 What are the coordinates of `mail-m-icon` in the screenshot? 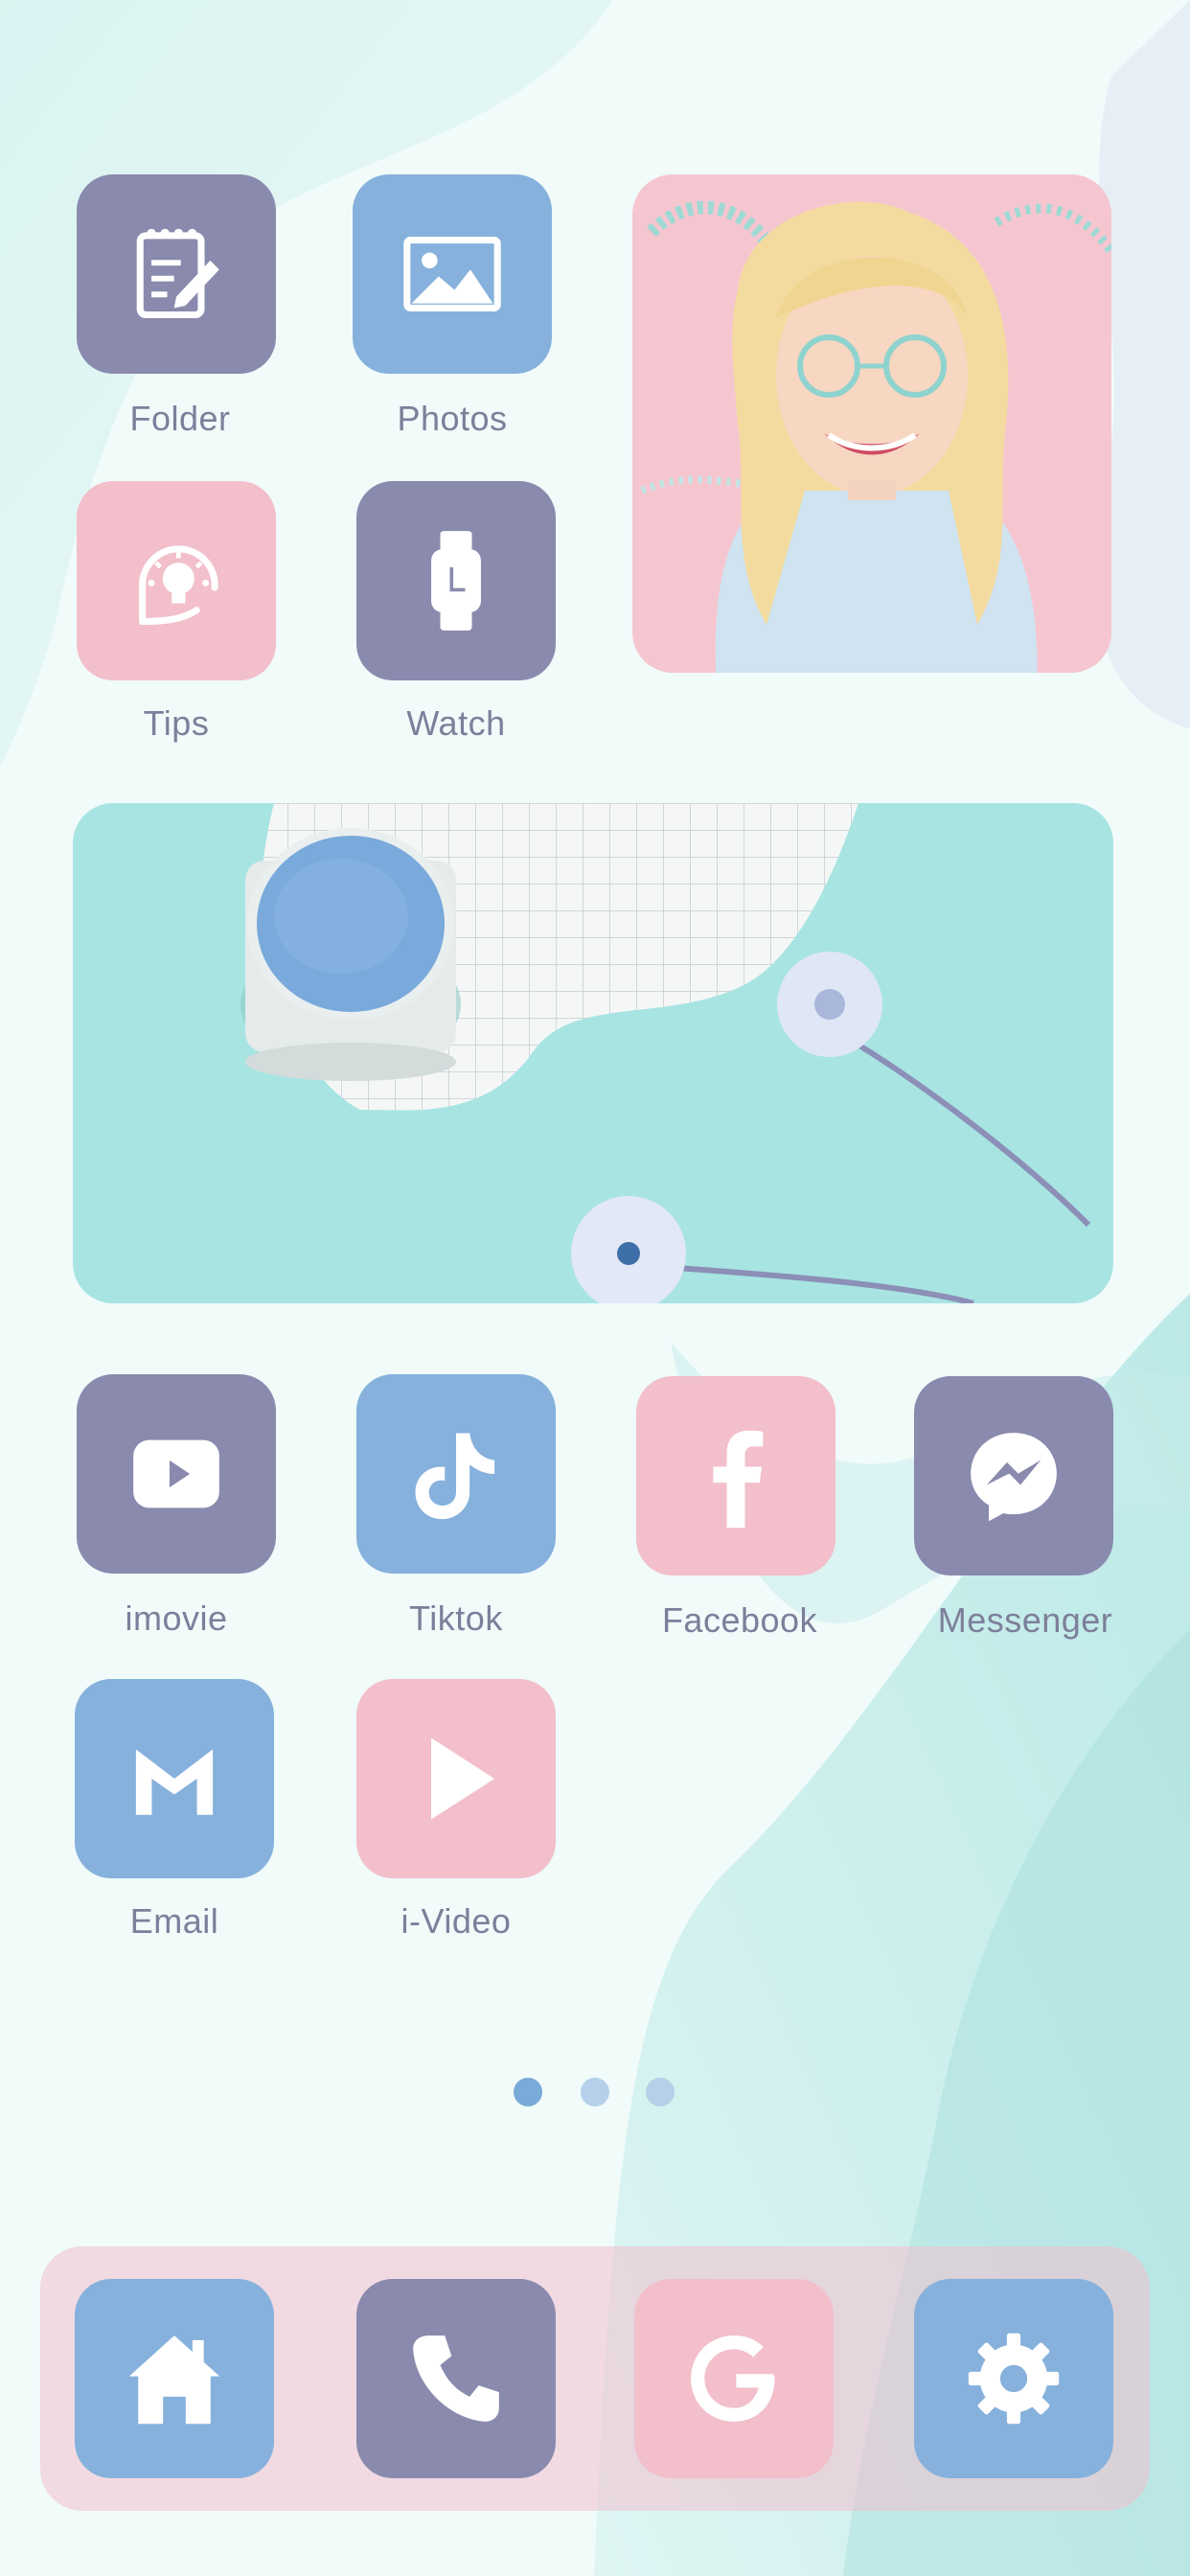 It's located at (175, 1782).